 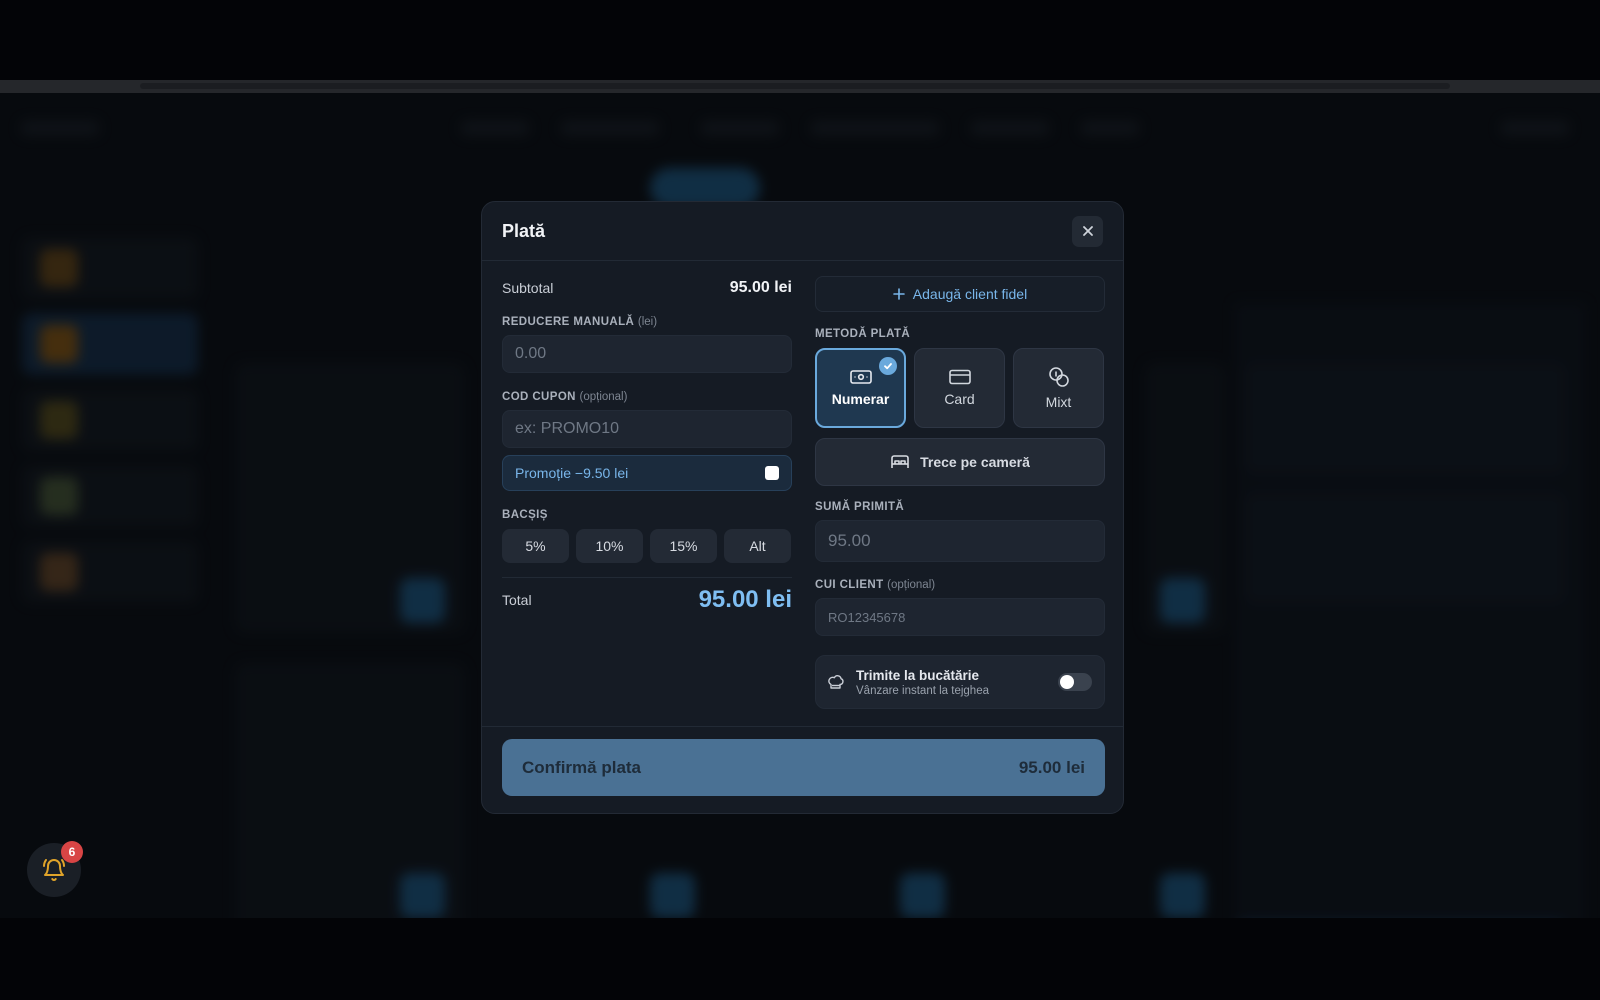 What do you see at coordinates (565, 397) in the screenshot?
I see `coupon-label: COD CUPON (opțional)` at bounding box center [565, 397].